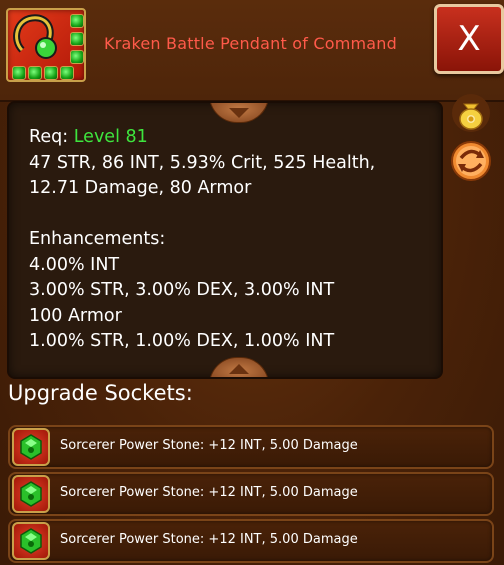 This screenshot has height=565, width=504. I want to click on enhancement-line: 3.00% STR, 3.00% DEX, 3.00% INT, so click(182, 290).